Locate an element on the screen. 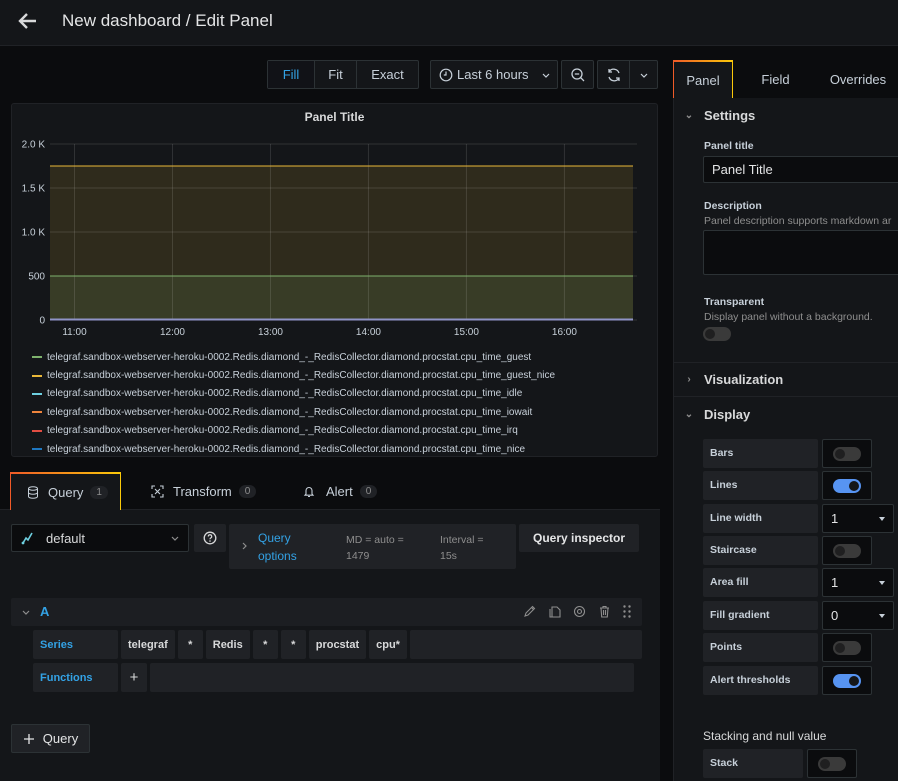 This screenshot has width=898, height=781. panel-title-input is located at coordinates (800, 169).